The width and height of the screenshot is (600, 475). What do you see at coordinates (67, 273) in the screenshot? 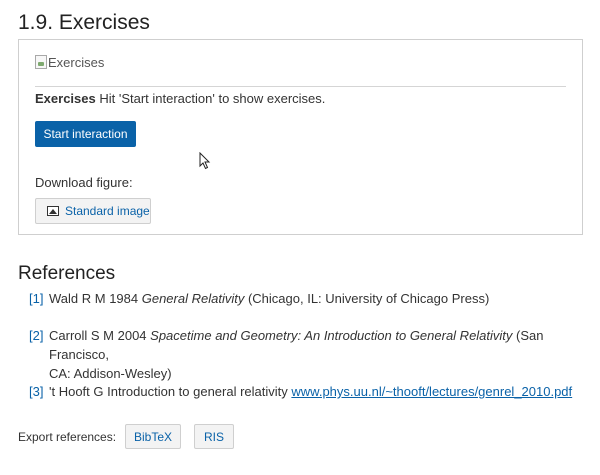
I see `references-title: References` at bounding box center [67, 273].